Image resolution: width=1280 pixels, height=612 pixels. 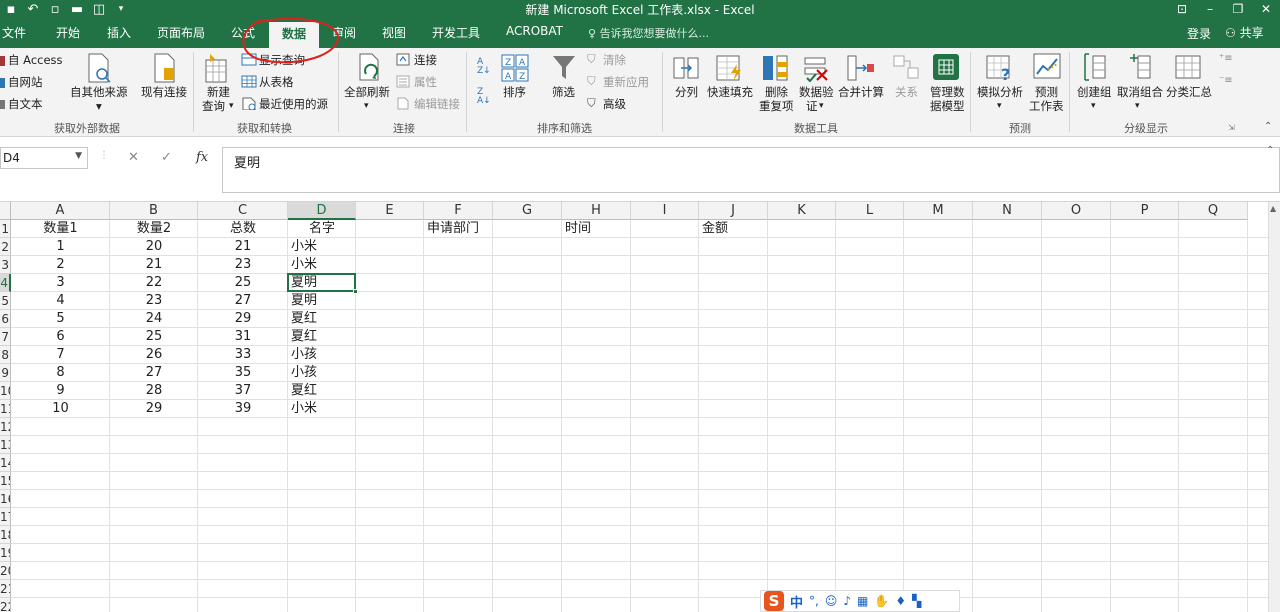 What do you see at coordinates (527, 211) in the screenshot?
I see `column-header-g: G` at bounding box center [527, 211].